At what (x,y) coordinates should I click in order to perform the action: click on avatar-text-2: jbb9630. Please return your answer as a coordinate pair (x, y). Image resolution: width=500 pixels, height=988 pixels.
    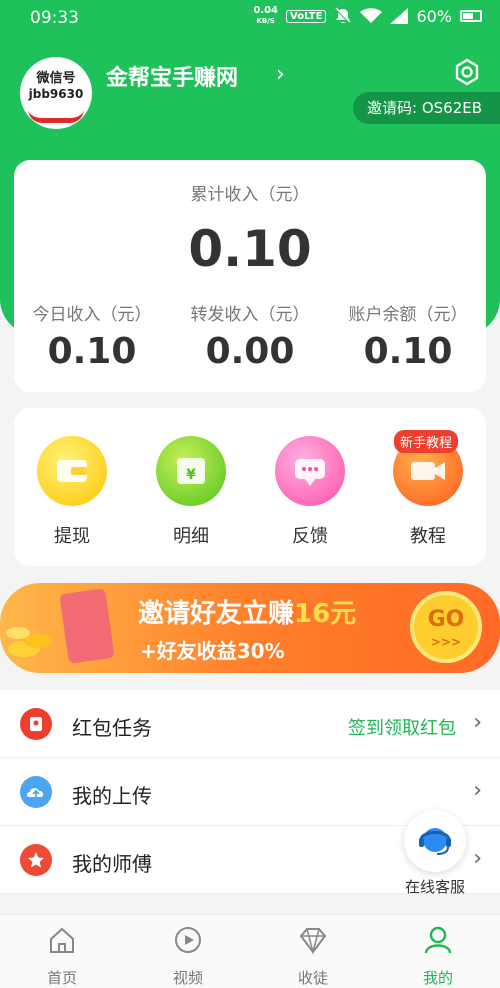
    Looking at the image, I should click on (56, 94).